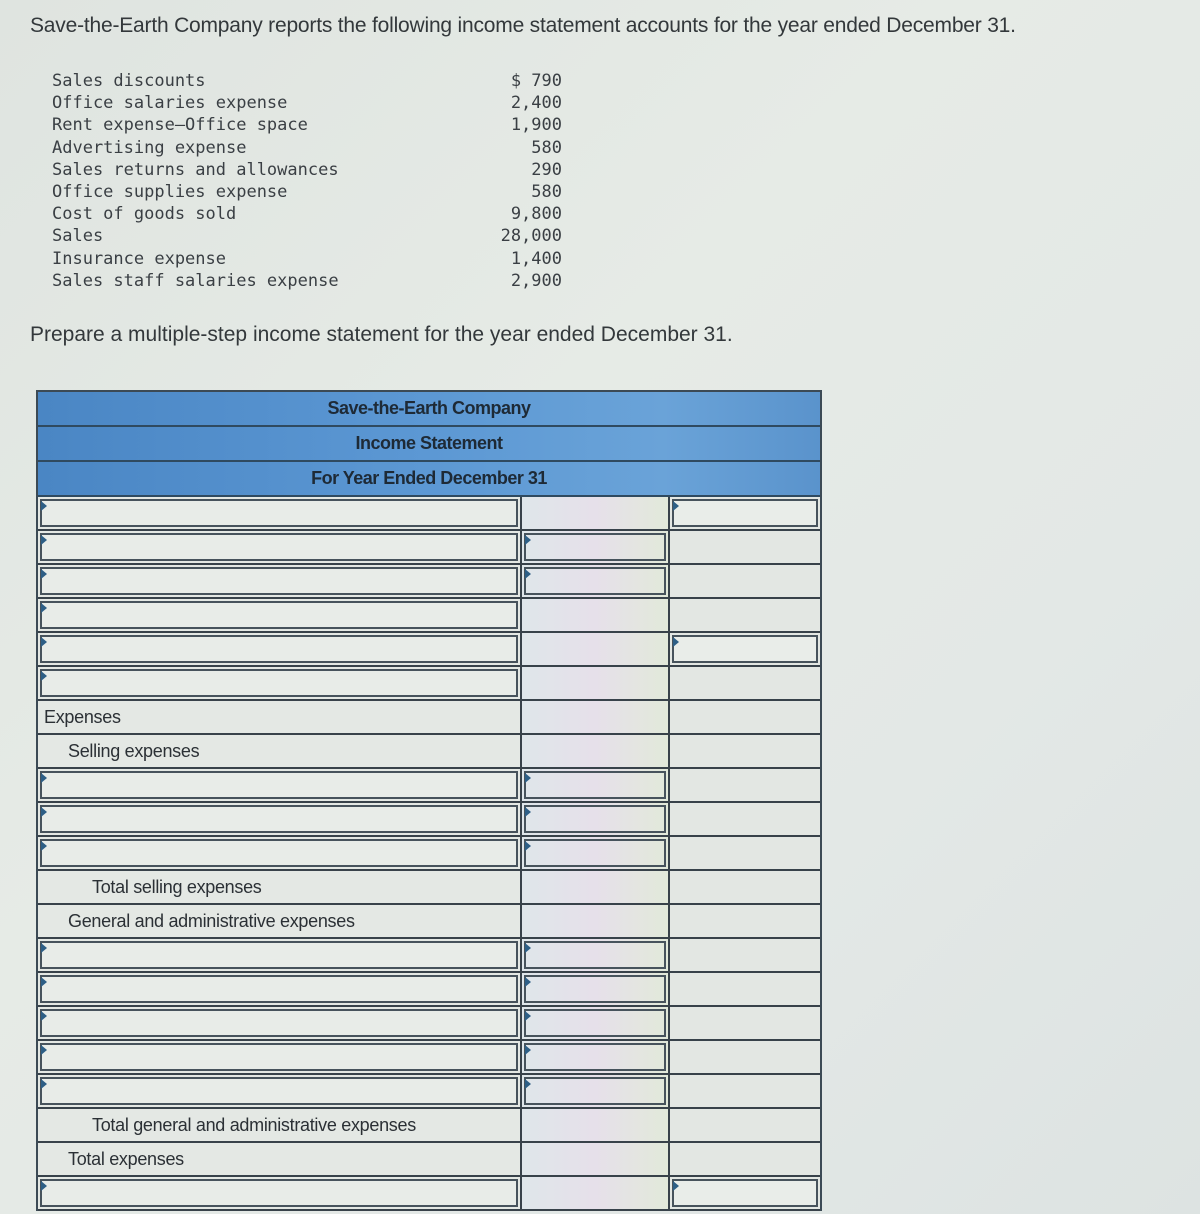 This screenshot has height=1214, width=1200. I want to click on label-cell: Total selling expenses, so click(280, 887).